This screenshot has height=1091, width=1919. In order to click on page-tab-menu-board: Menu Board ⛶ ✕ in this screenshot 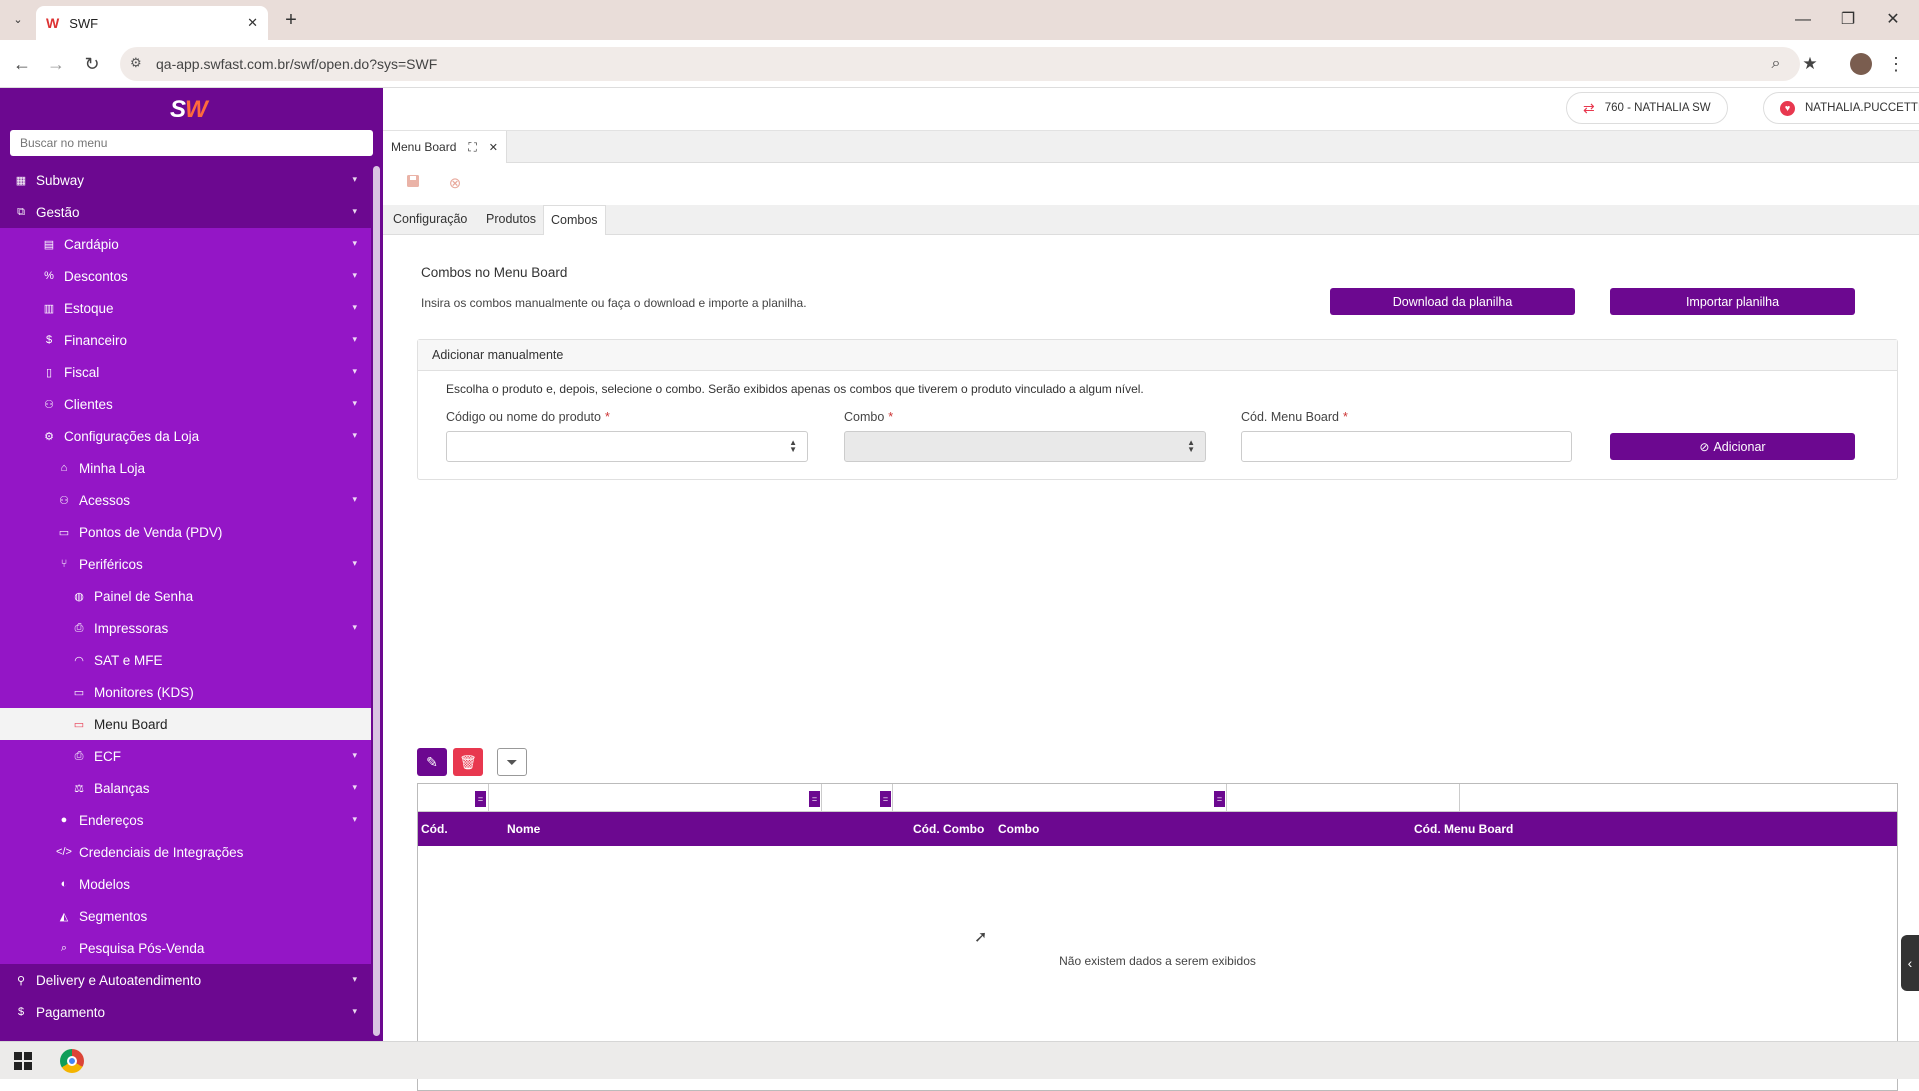, I will do `click(445, 147)`.